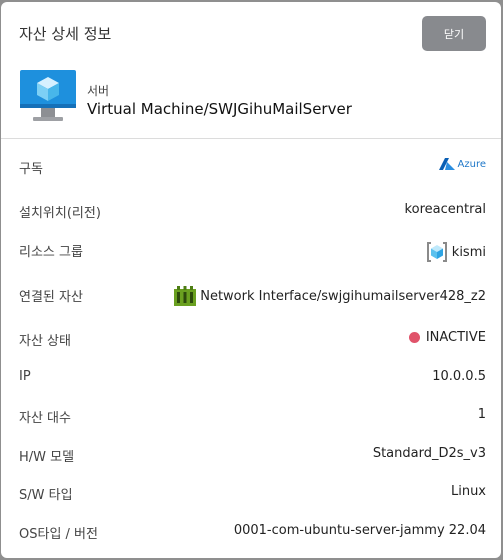 Image resolution: width=503 pixels, height=560 pixels. What do you see at coordinates (48, 95) in the screenshot?
I see `virtual-machine-icon` at bounding box center [48, 95].